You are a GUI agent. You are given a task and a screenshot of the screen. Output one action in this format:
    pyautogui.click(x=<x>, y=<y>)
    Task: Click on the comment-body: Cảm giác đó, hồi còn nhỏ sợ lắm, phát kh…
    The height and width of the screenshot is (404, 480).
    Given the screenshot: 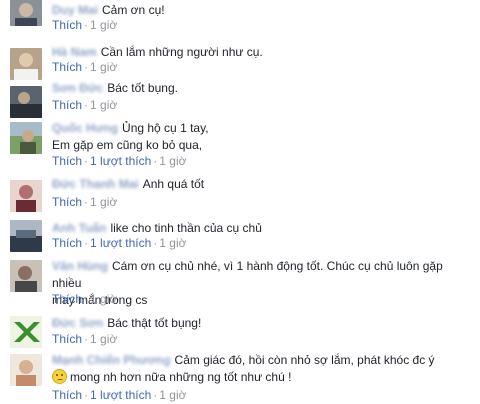 What is the action you would take?
    pyautogui.click(x=304, y=360)
    